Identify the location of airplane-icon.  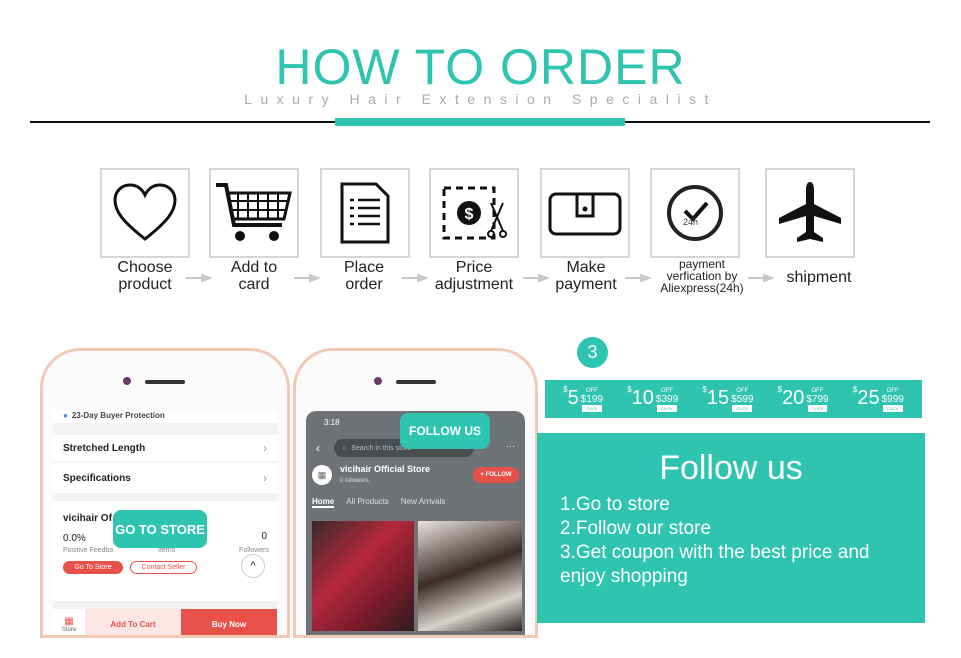
(810, 212).